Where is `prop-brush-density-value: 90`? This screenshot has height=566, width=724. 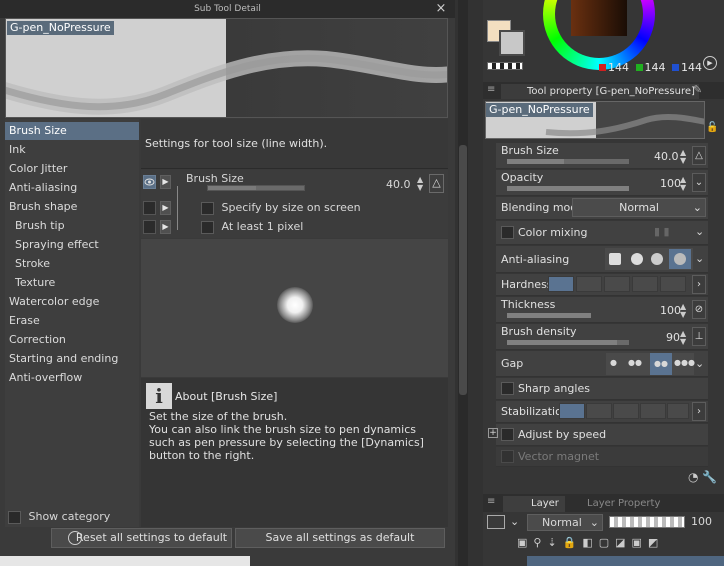 prop-brush-density-value: 90 is located at coordinates (673, 337).